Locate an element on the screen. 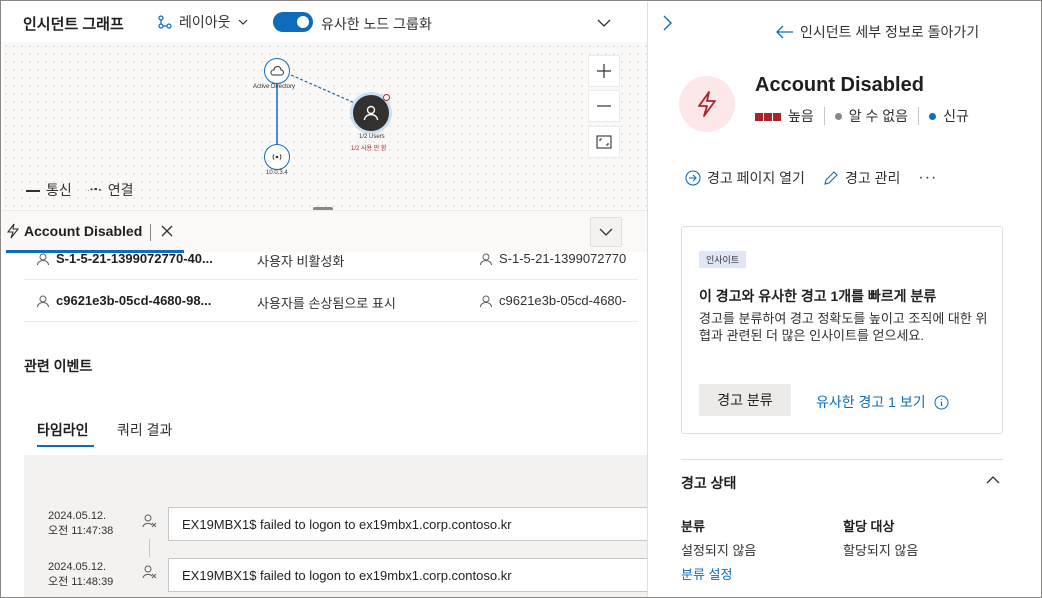 This screenshot has width=1042, height=598. manage-alert-label: 경고 관리 is located at coordinates (872, 178).